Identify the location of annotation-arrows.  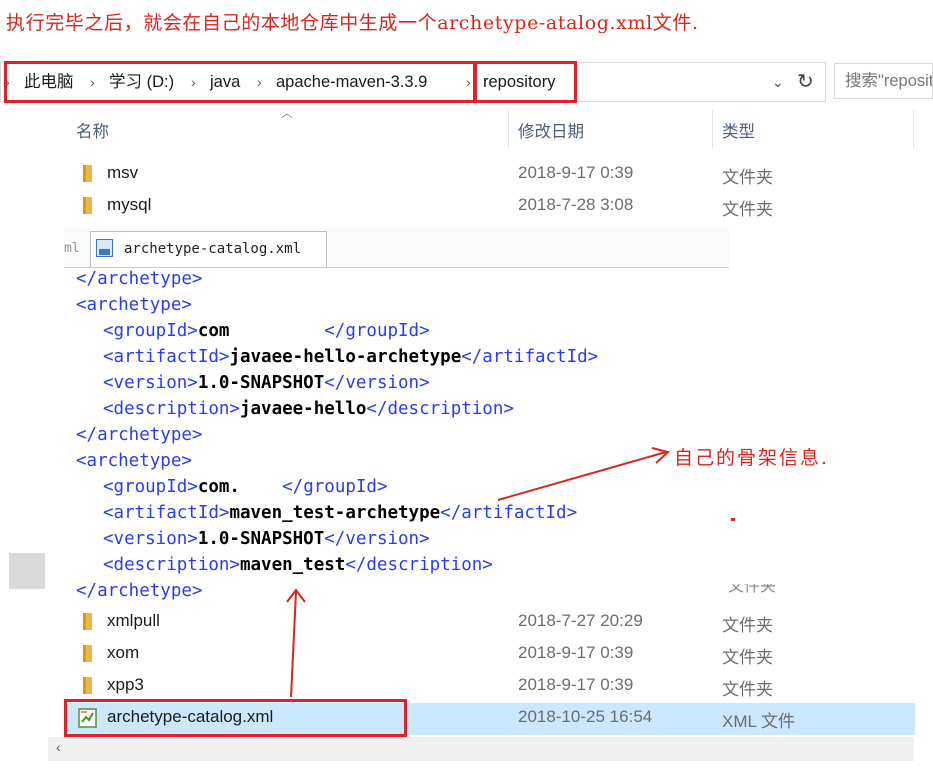
(478, 572).